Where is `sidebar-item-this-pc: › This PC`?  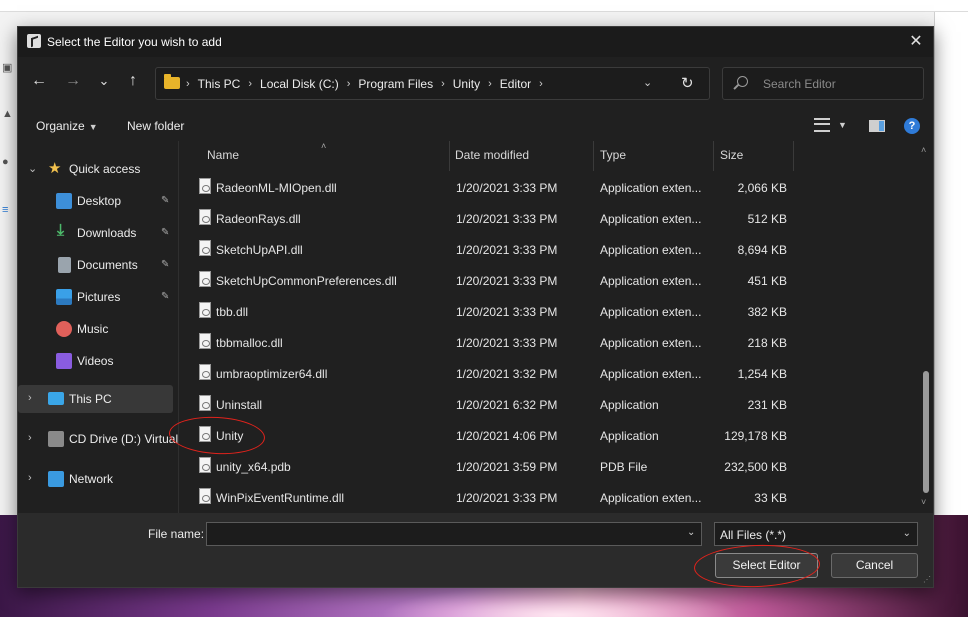 sidebar-item-this-pc: › This PC is located at coordinates (95, 399).